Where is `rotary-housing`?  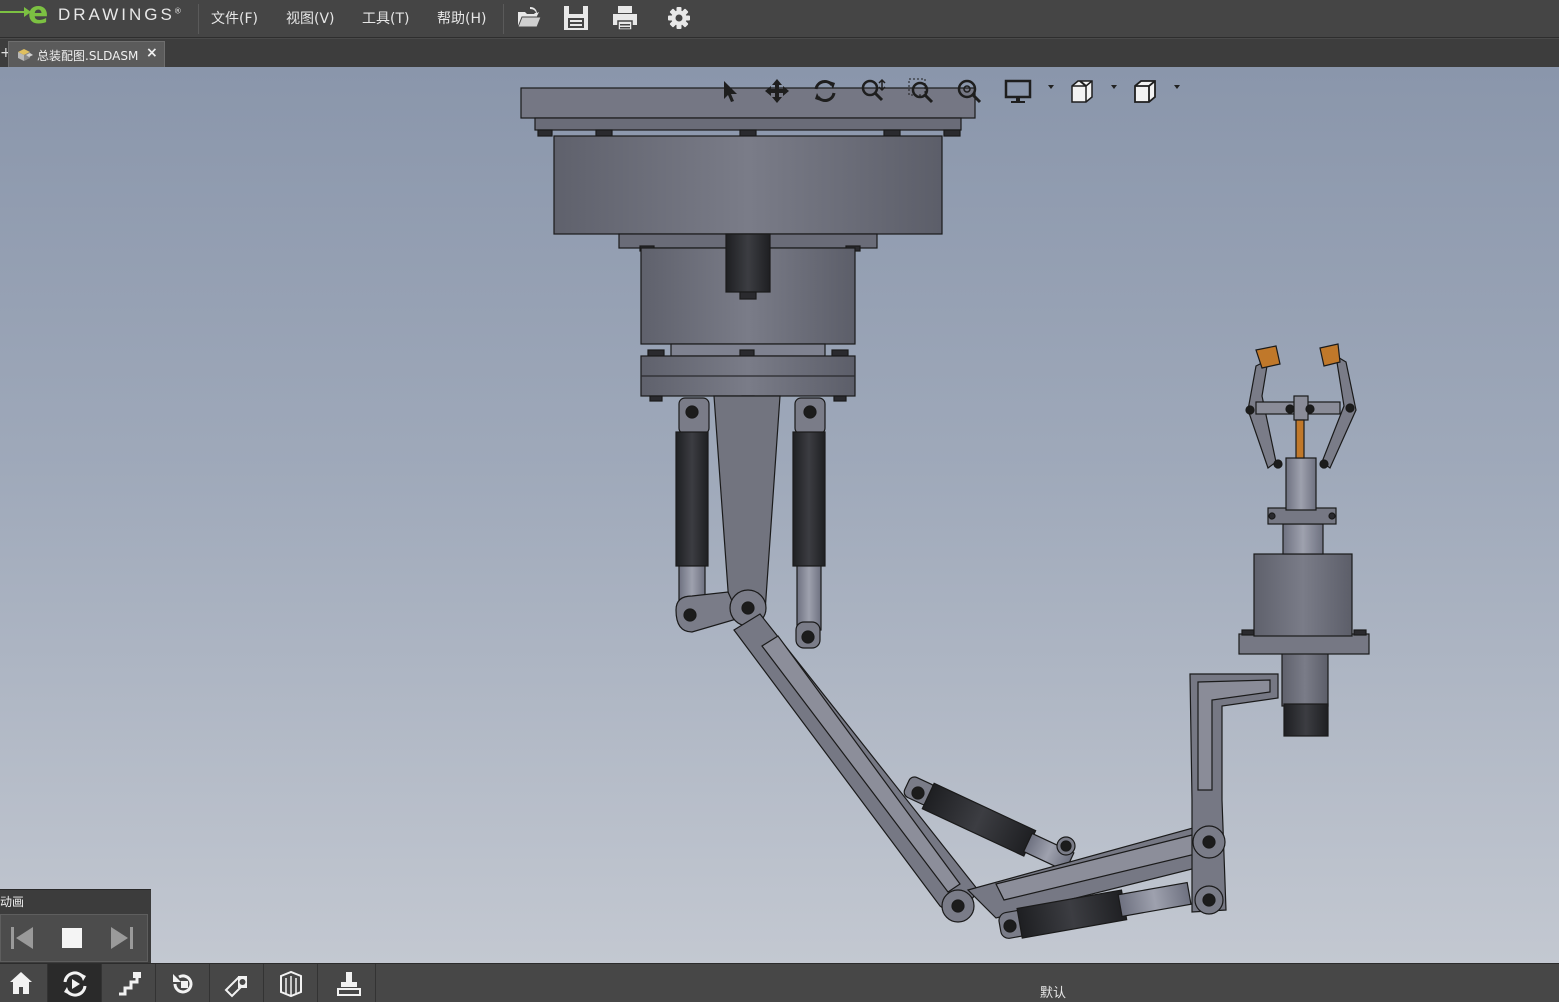 rotary-housing is located at coordinates (1303, 595).